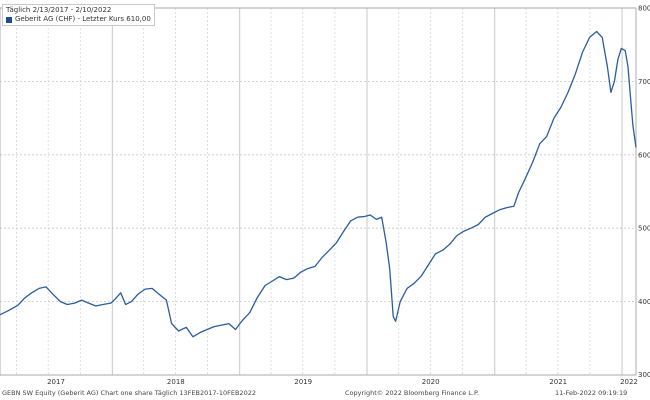  Describe the element at coordinates (644, 82) in the screenshot. I see `y-tick-label: 700` at that location.